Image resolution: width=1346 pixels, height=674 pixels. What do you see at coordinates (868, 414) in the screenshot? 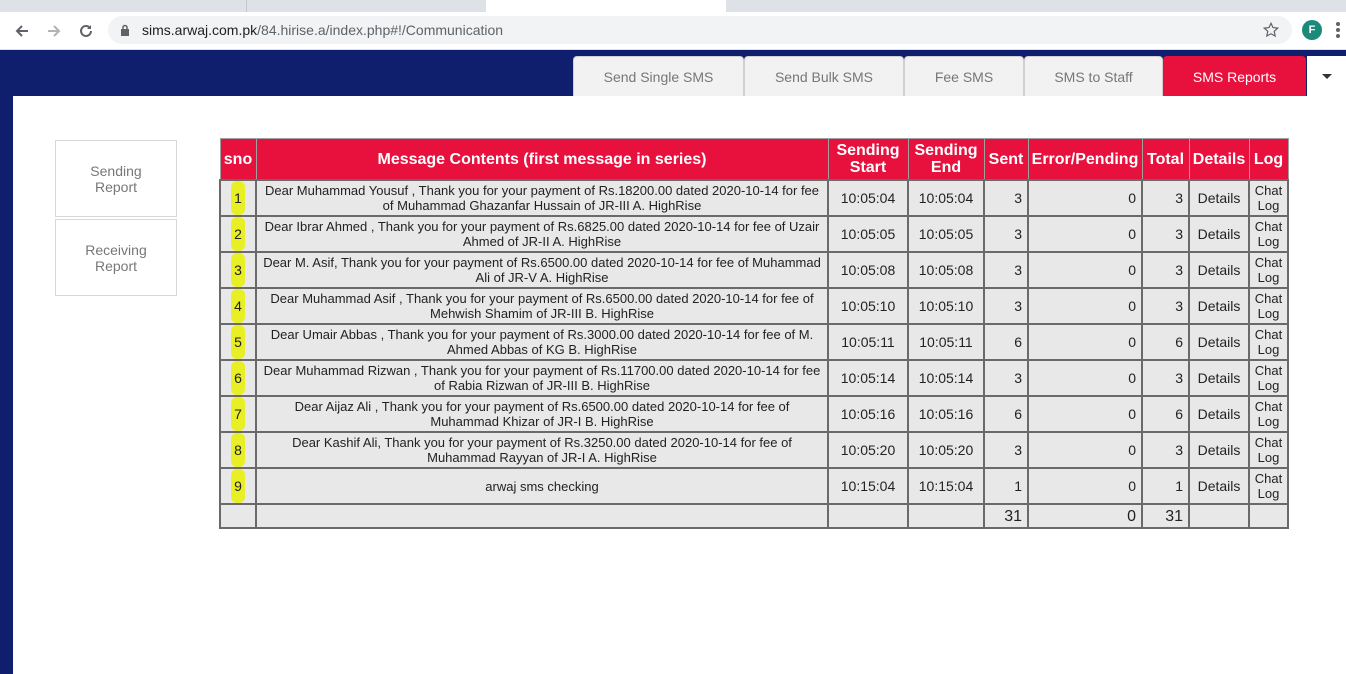
I see `row-sending-start: 10:05:16` at bounding box center [868, 414].